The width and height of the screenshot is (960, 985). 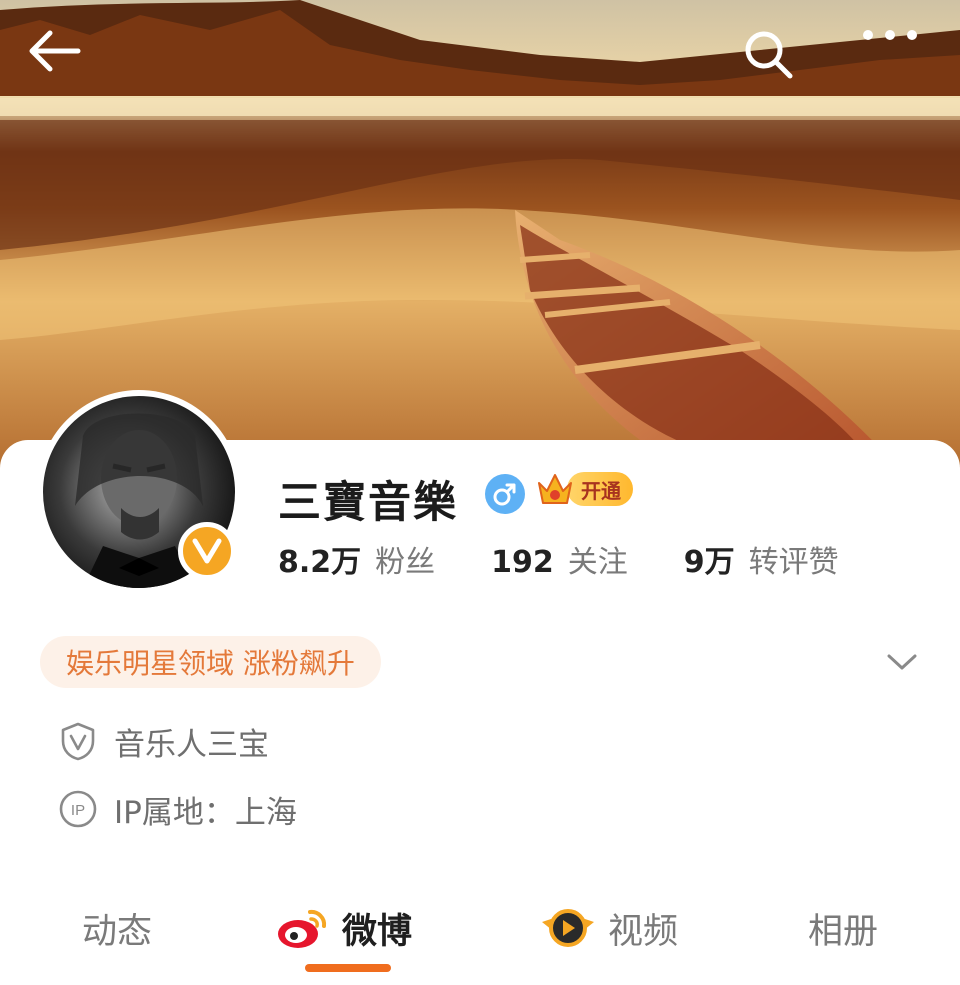 I want to click on verification-text: 音乐人三宝, so click(x=191, y=744).